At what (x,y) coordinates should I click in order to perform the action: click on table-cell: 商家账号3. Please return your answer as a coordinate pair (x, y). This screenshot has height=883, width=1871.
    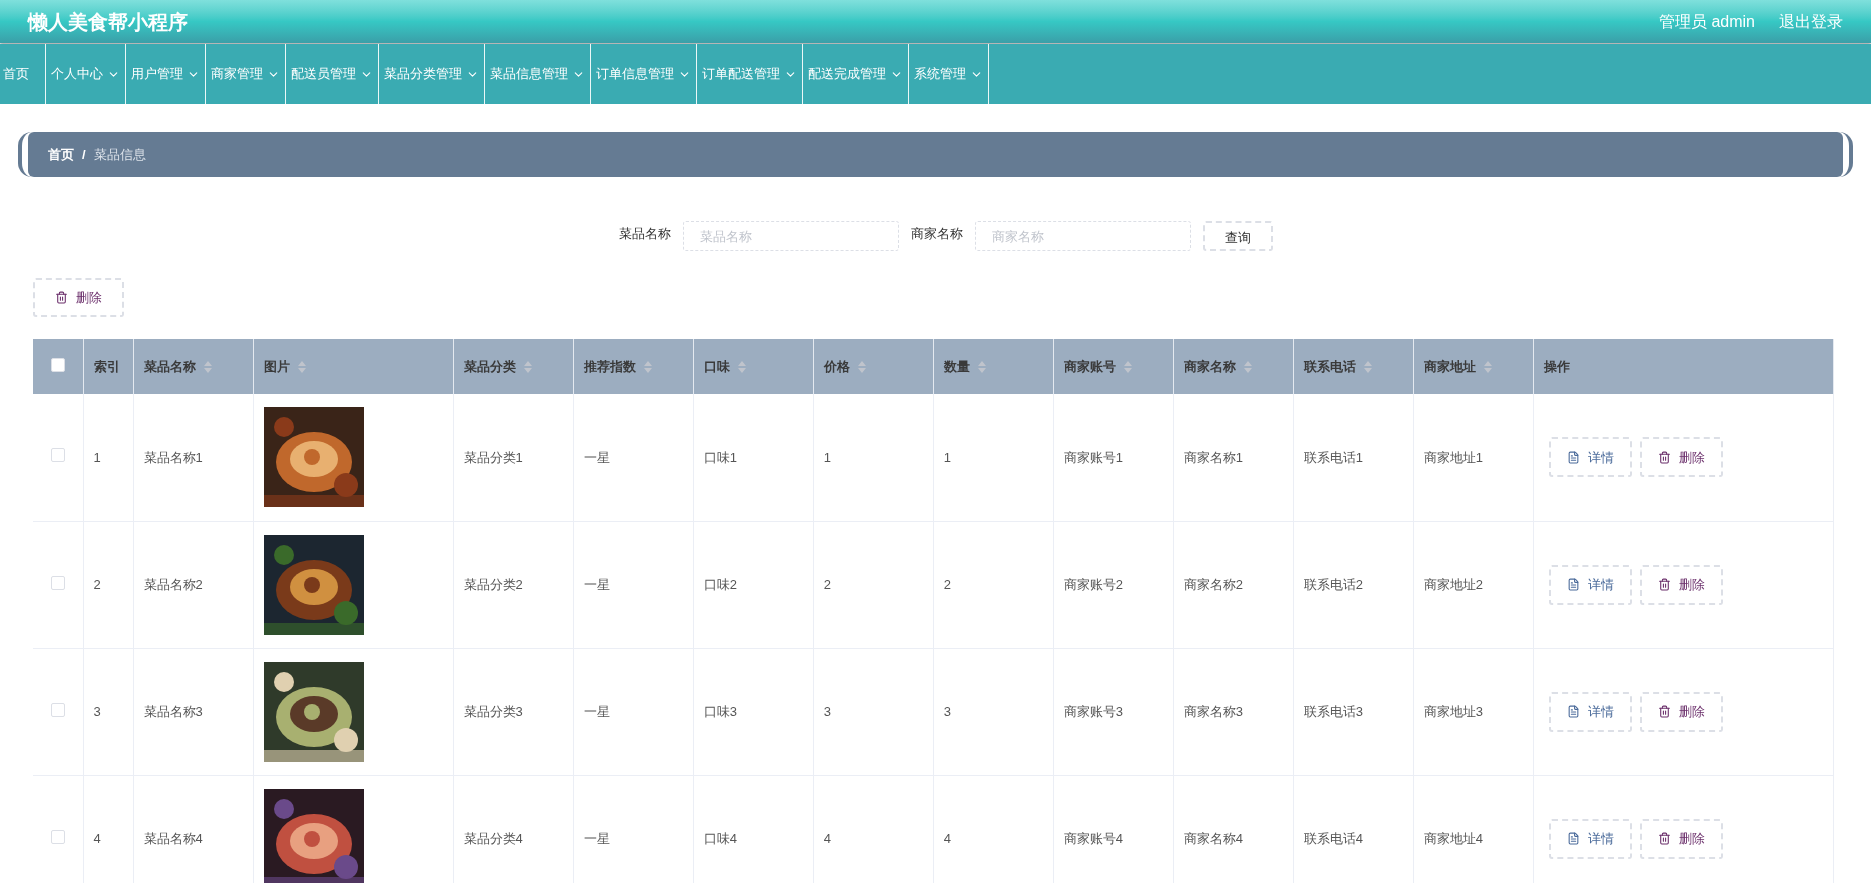
    Looking at the image, I should click on (1113, 711).